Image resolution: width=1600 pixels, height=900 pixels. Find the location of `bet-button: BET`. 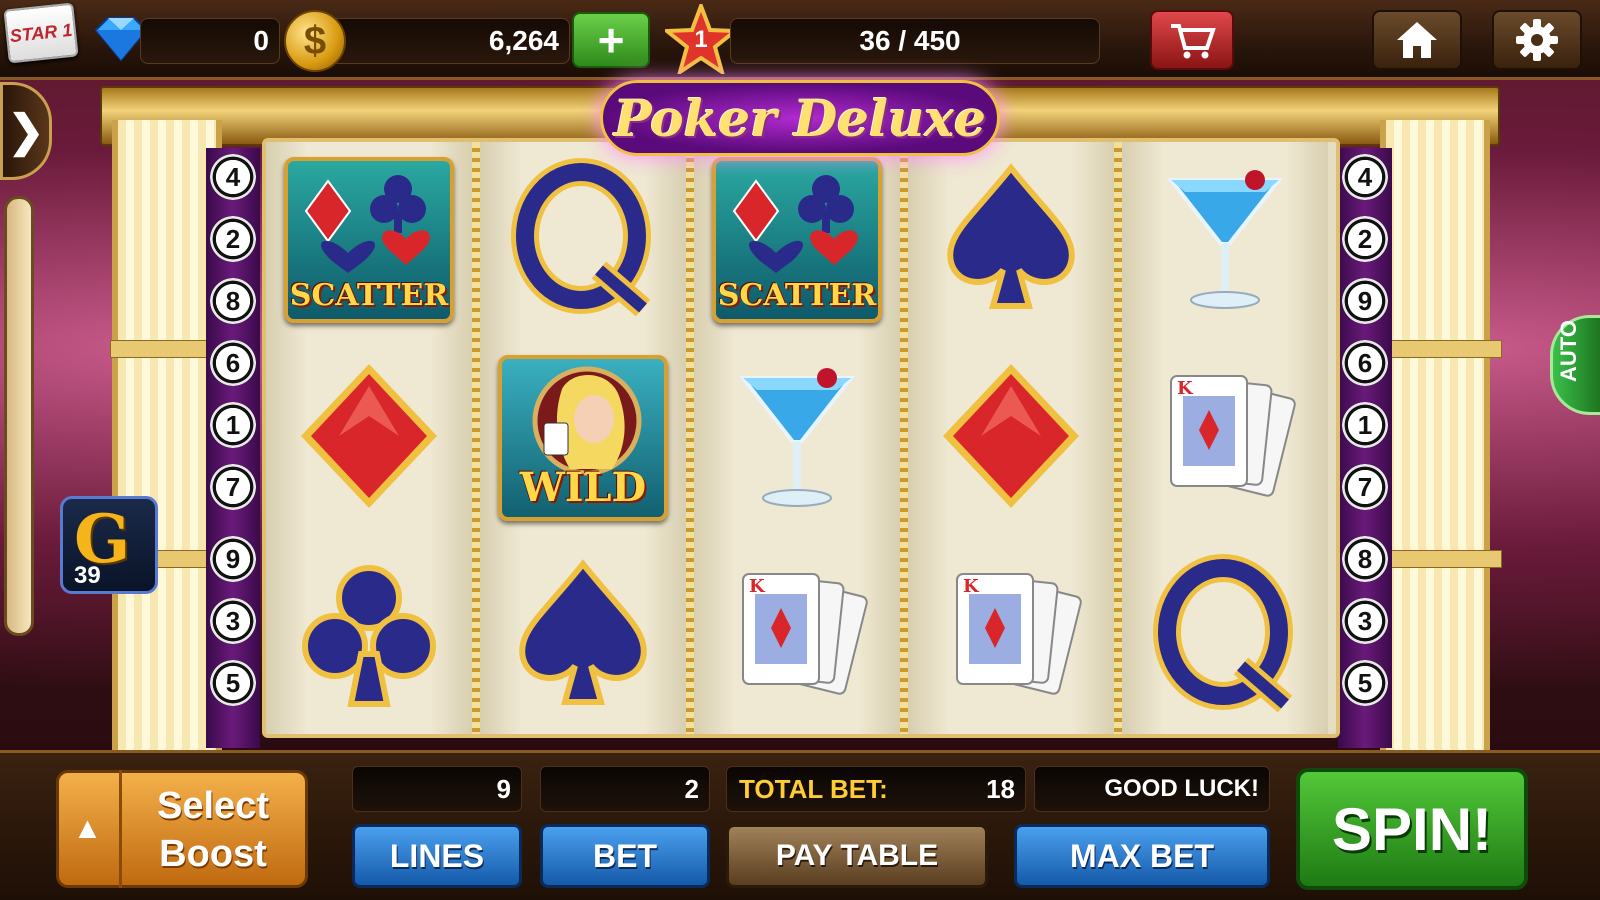

bet-button: BET is located at coordinates (625, 856).